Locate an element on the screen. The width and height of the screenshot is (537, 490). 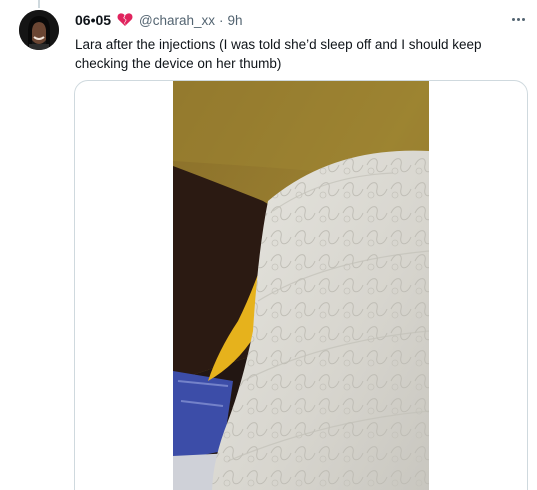
avatar is located at coordinates (39, 30).